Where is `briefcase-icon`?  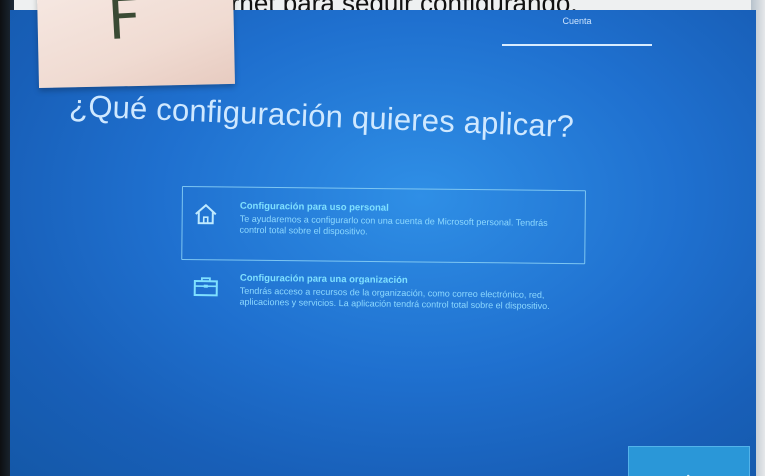 briefcase-icon is located at coordinates (205, 287).